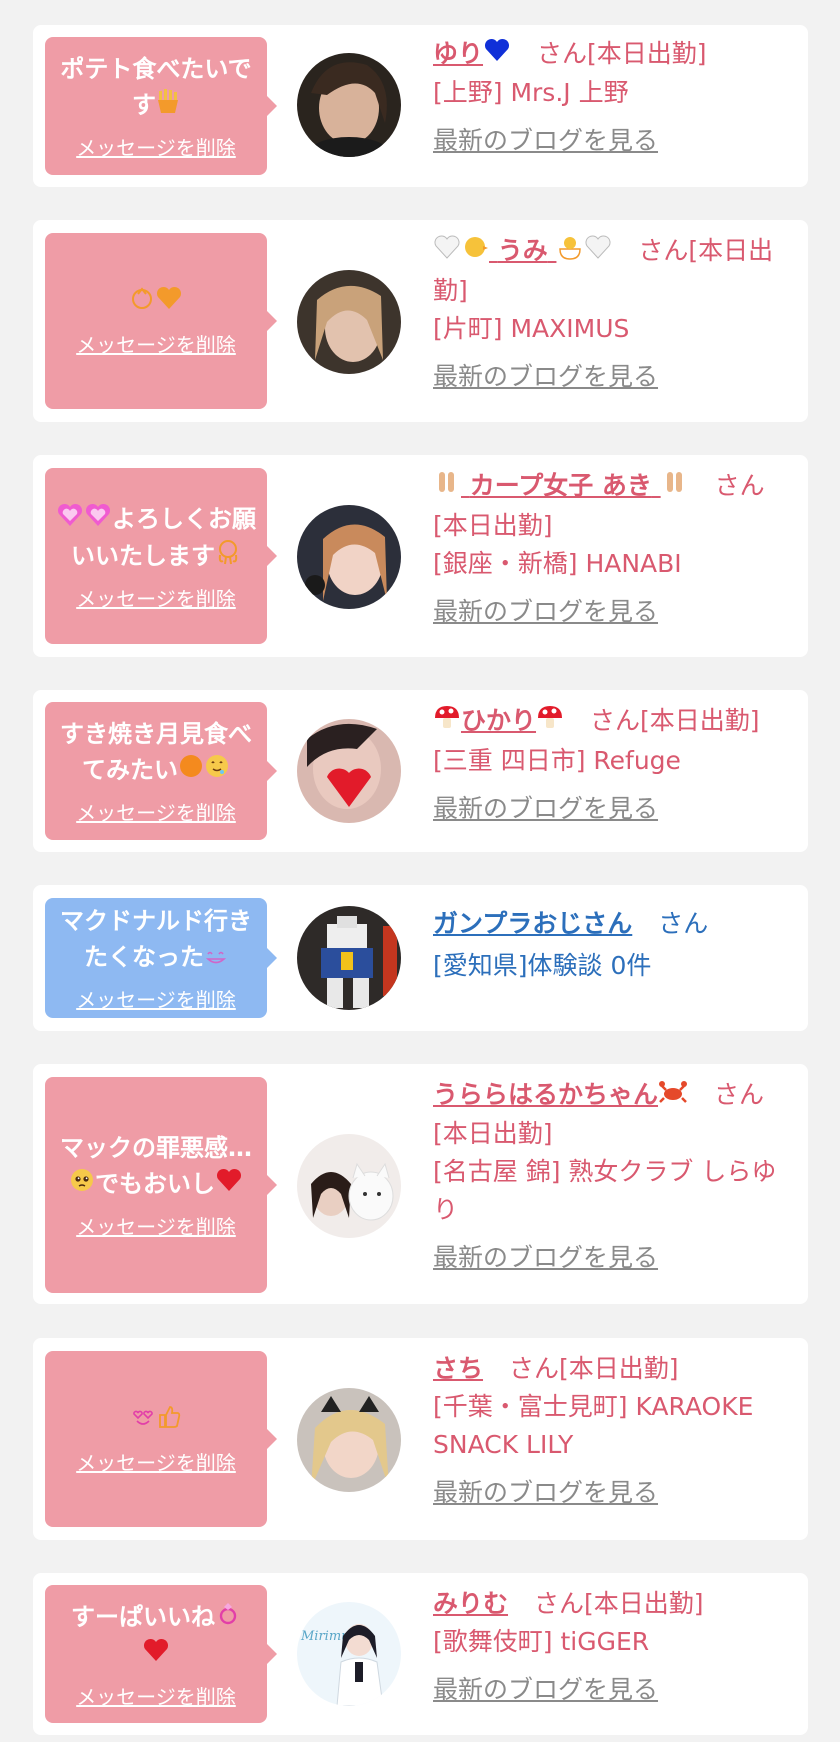 The width and height of the screenshot is (840, 1742). What do you see at coordinates (470, 1603) in the screenshot?
I see `girl-name-link: みりむ` at bounding box center [470, 1603].